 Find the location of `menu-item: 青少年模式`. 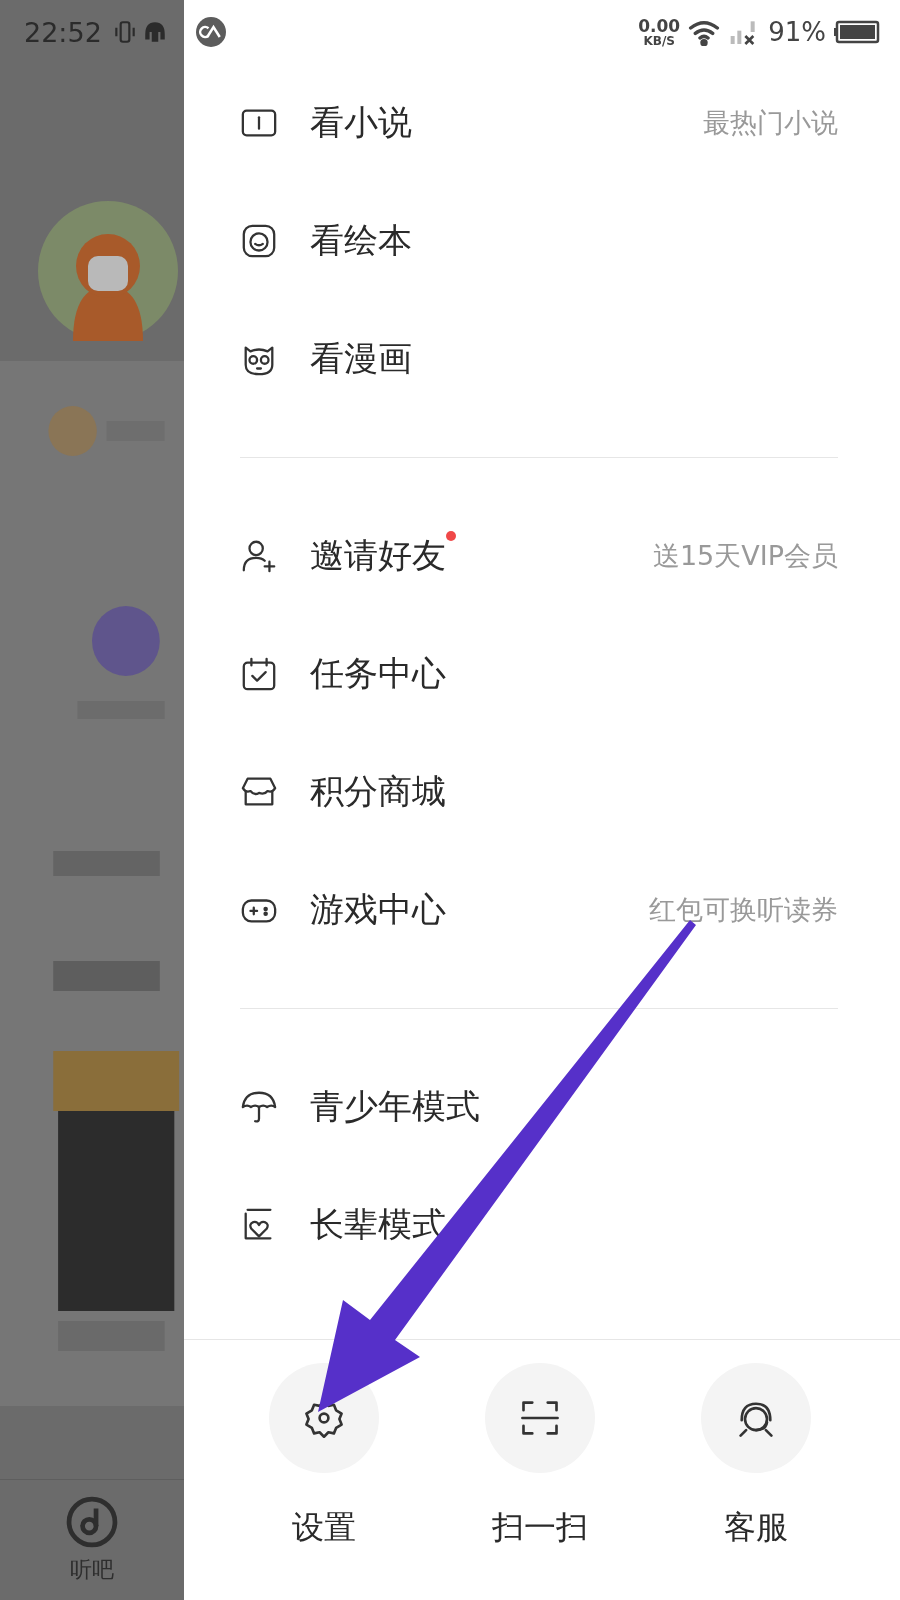

menu-item: 青少年模式 is located at coordinates (542, 1107).